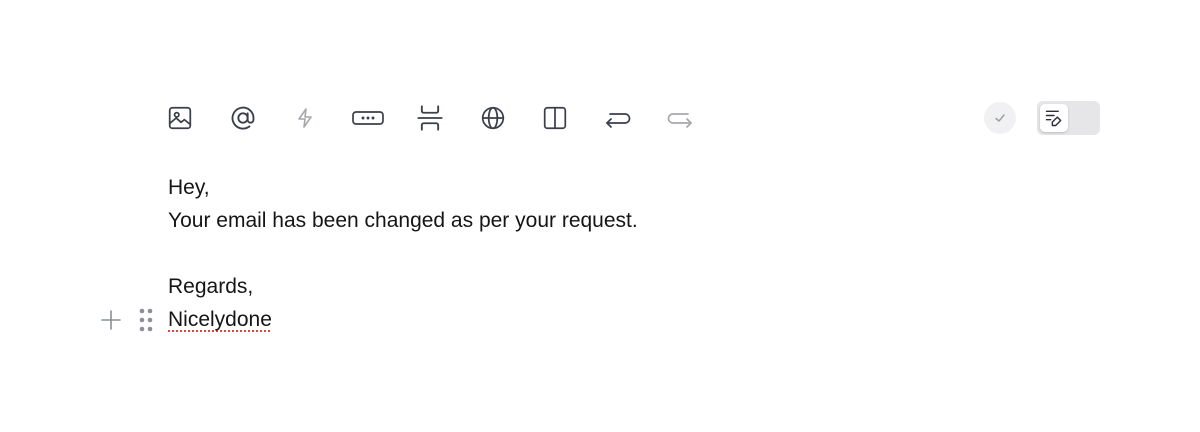  I want to click on insert-columns-button, so click(555, 118).